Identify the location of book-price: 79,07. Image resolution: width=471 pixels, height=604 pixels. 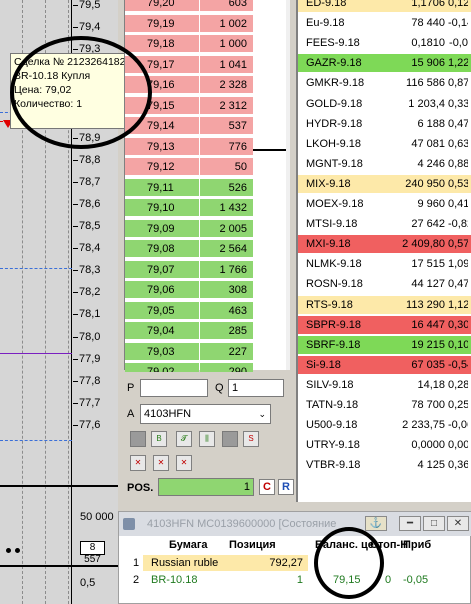
(162, 269).